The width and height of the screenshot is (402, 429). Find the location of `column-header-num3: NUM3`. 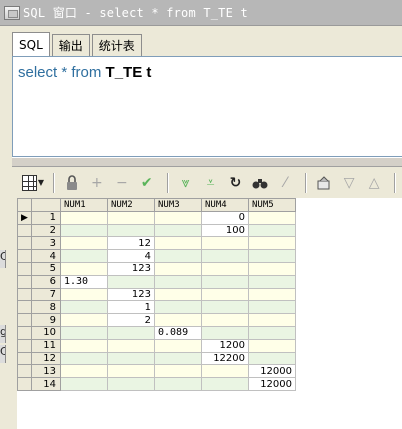

column-header-num3: NUM3 is located at coordinates (178, 205).